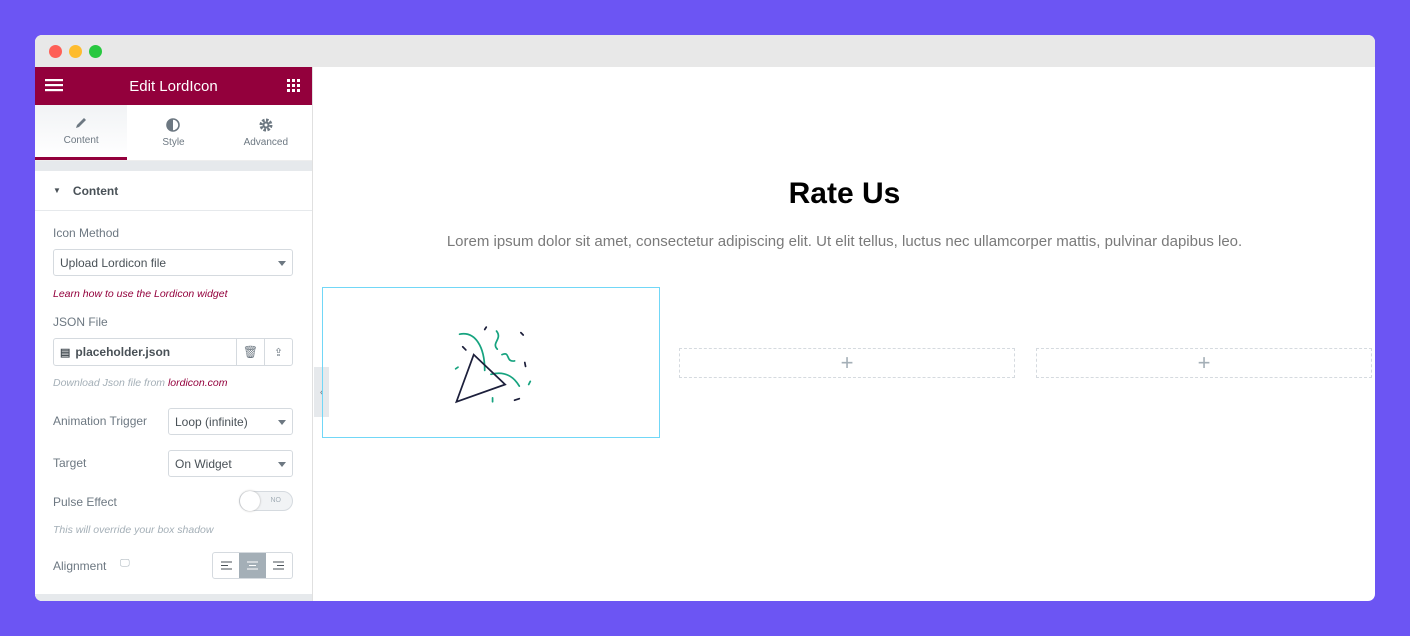 The image size is (1410, 636). I want to click on pencil-icon, so click(81, 123).